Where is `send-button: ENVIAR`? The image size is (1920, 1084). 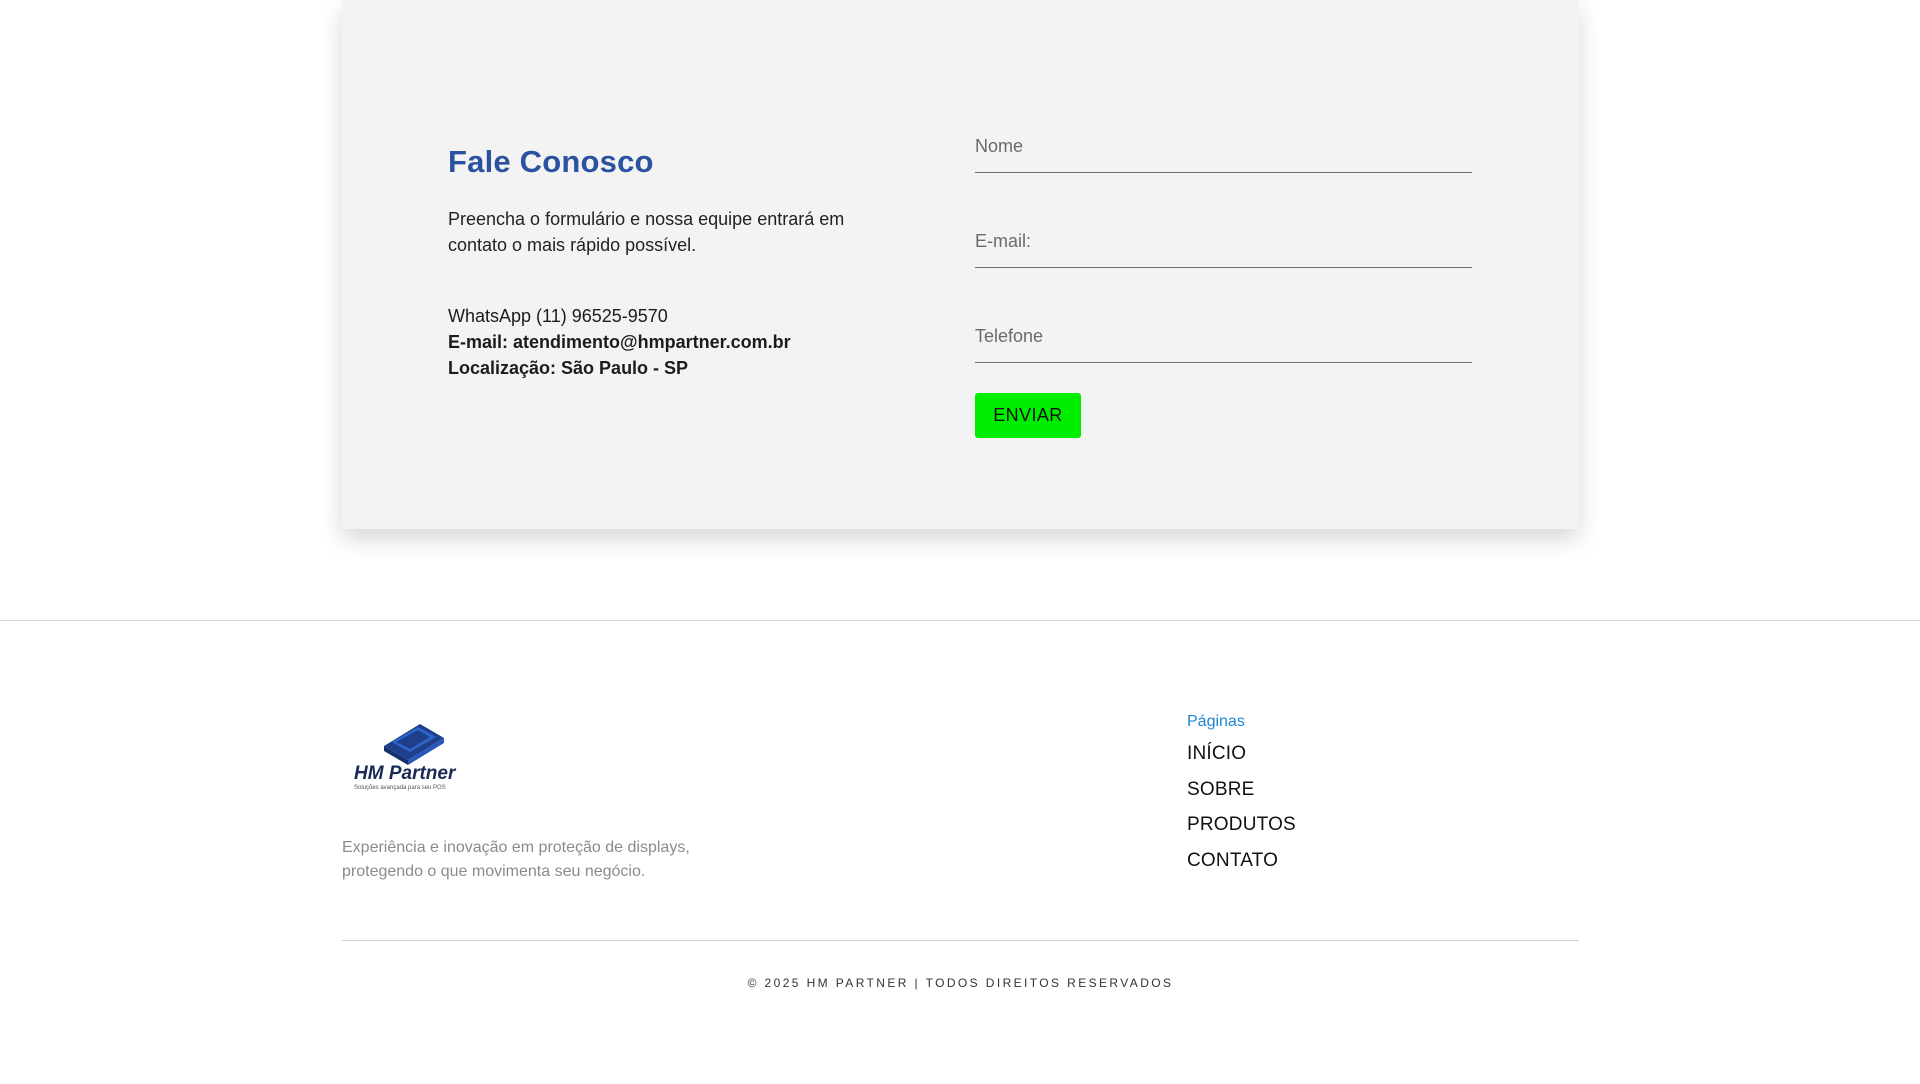
send-button: ENVIAR is located at coordinates (1028, 415).